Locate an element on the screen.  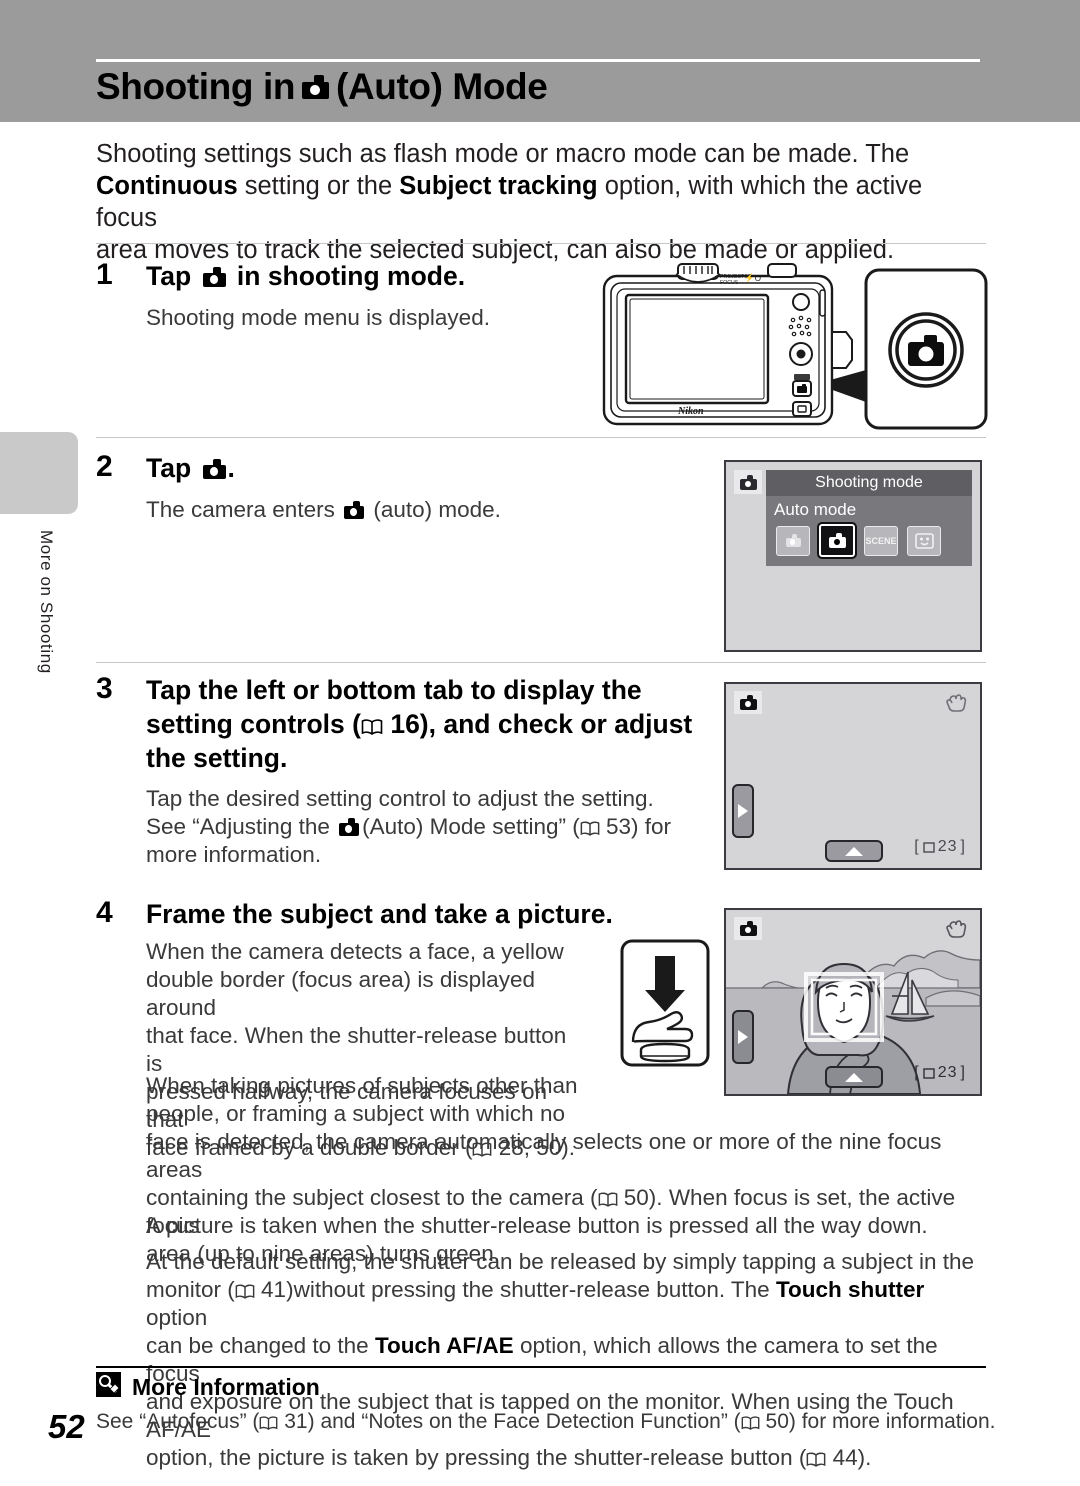
counter-bracket-open: [ is located at coordinates (917, 1072).